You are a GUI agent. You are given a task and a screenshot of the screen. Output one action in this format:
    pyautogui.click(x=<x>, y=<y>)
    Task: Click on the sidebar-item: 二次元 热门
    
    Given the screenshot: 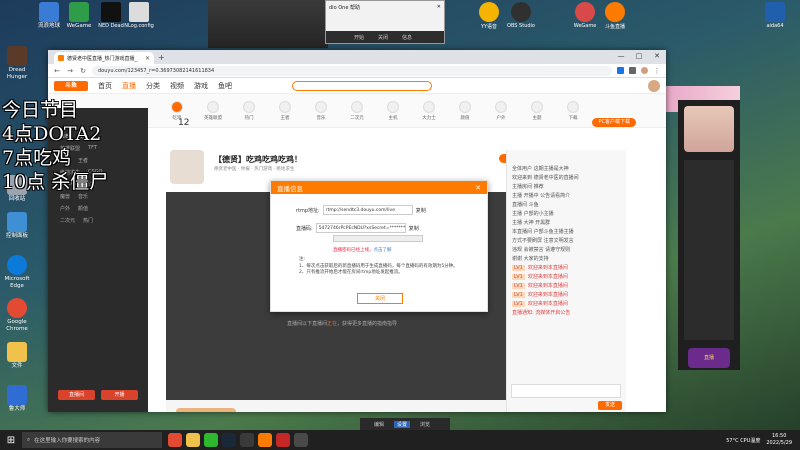 What is the action you would take?
    pyautogui.click(x=98, y=220)
    